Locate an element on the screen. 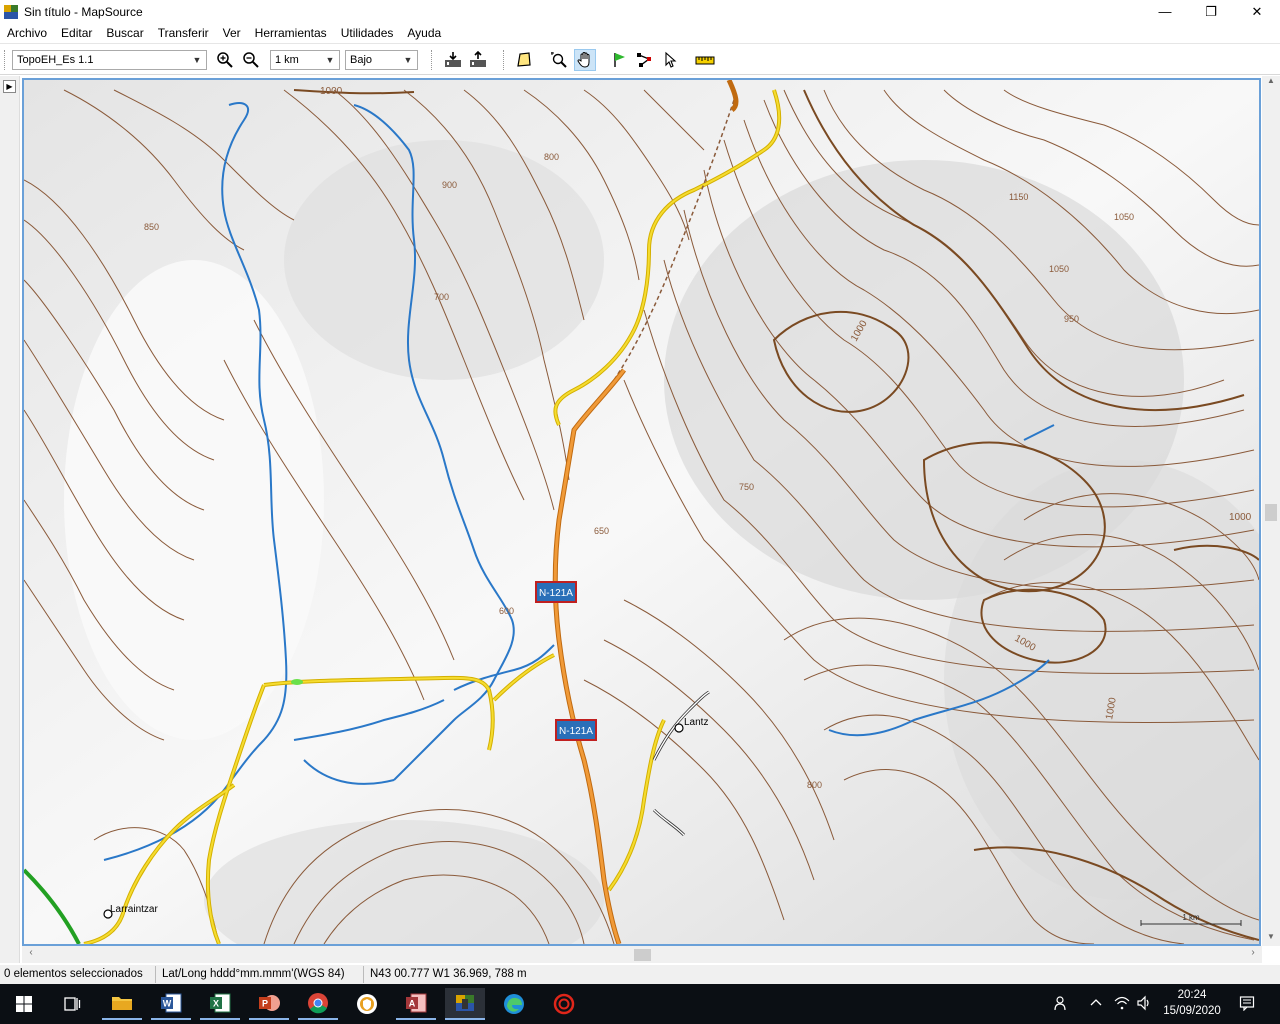 The image size is (1280, 1024). receive-from-device-button is located at coordinates (453, 60).